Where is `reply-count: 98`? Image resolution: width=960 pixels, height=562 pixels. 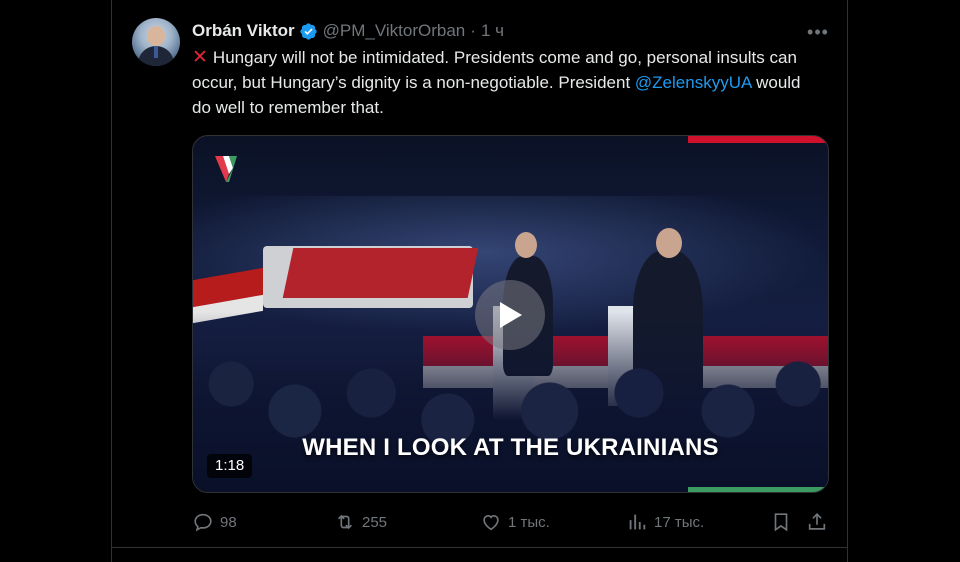 reply-count: 98 is located at coordinates (228, 522).